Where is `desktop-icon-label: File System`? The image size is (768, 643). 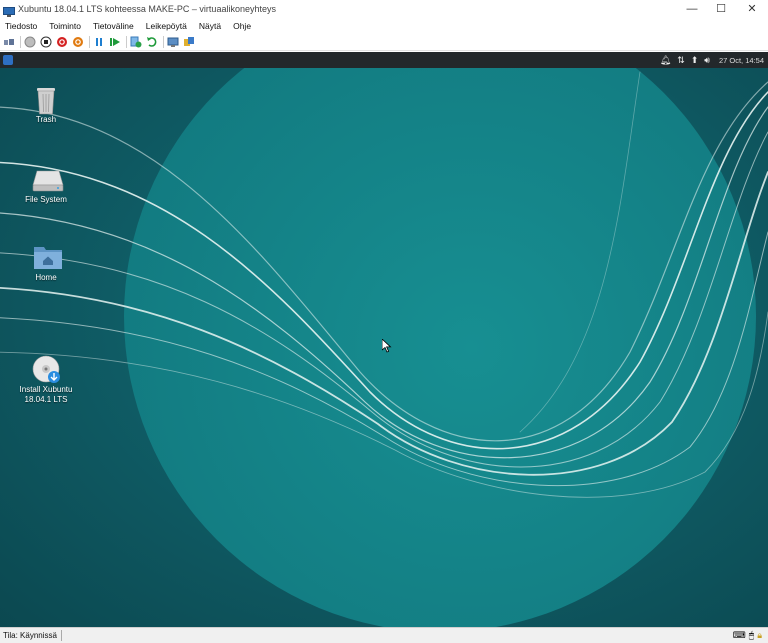
desktop-icon-label: File System is located at coordinates (46, 199).